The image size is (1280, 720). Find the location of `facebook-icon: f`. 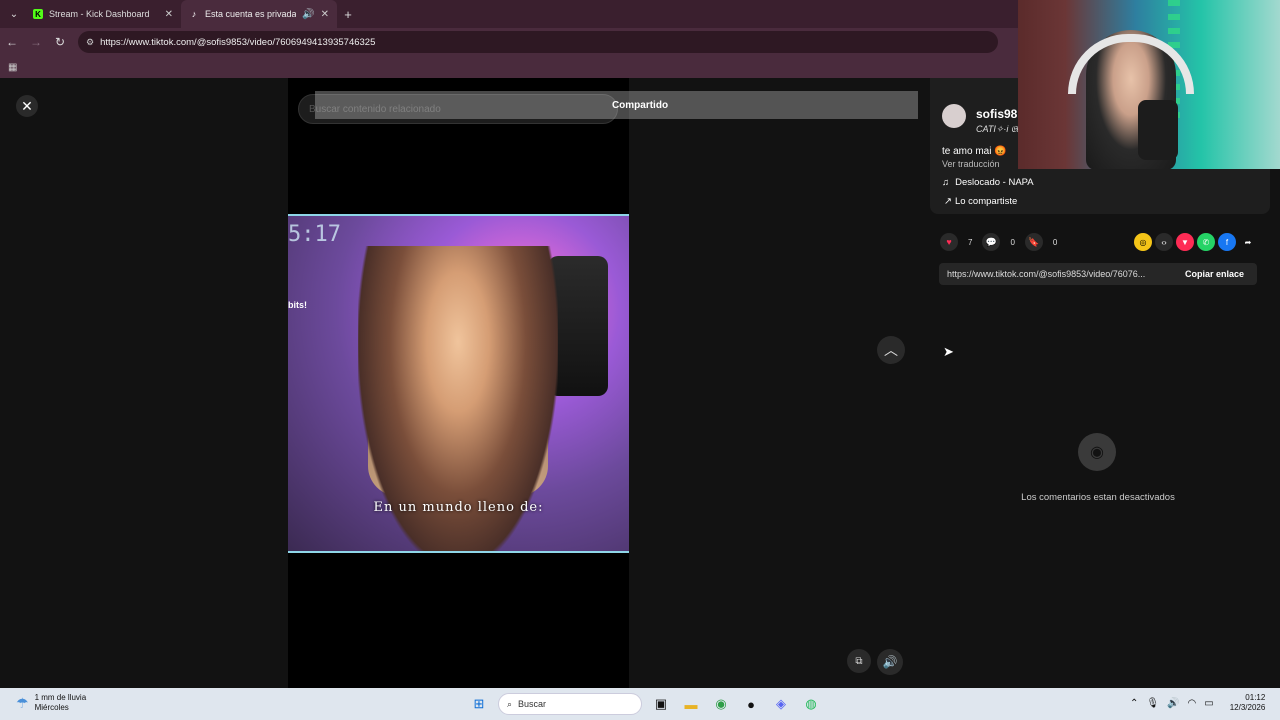

facebook-icon: f is located at coordinates (1227, 242).